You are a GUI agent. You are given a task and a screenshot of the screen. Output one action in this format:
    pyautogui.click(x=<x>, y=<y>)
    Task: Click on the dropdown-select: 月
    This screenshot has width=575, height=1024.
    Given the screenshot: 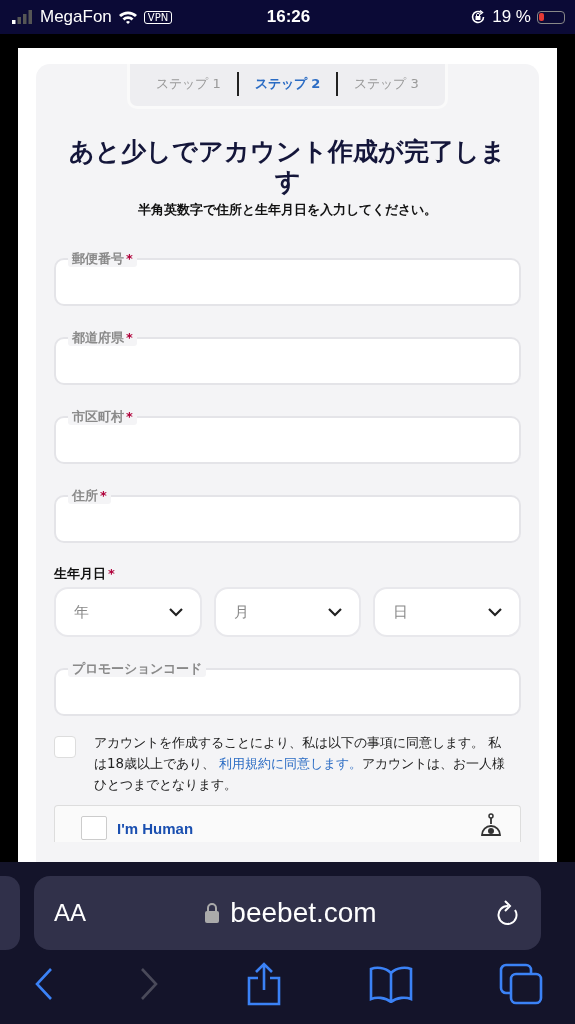 What is the action you would take?
    pyautogui.click(x=287, y=612)
    